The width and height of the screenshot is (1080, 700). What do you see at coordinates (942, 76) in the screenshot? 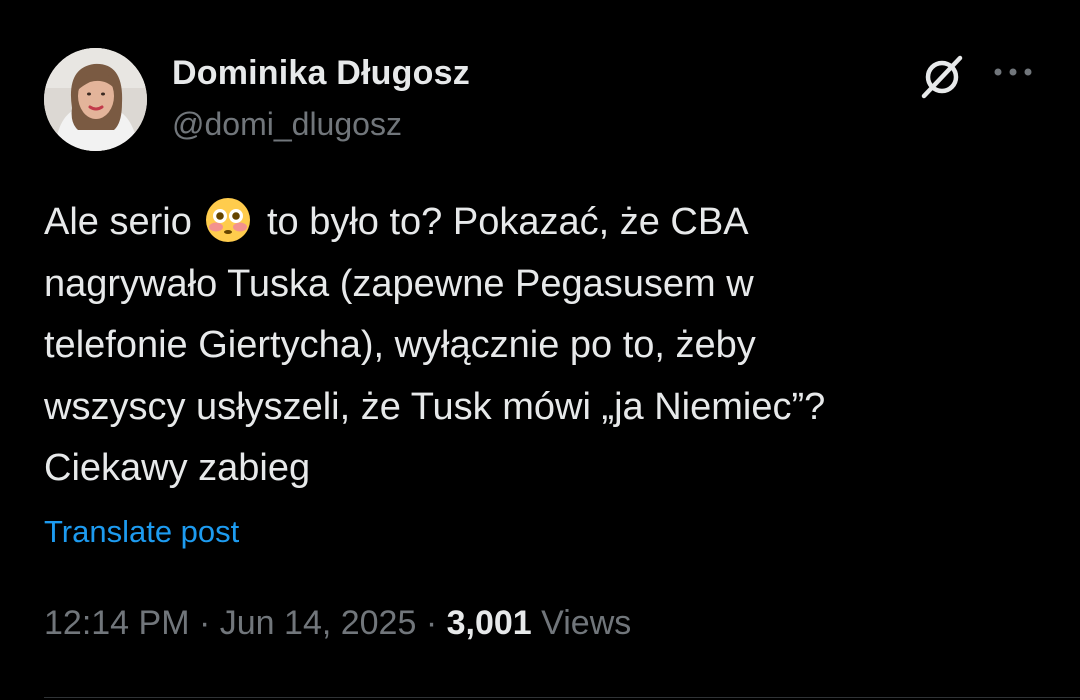
I see `grok-icon` at bounding box center [942, 76].